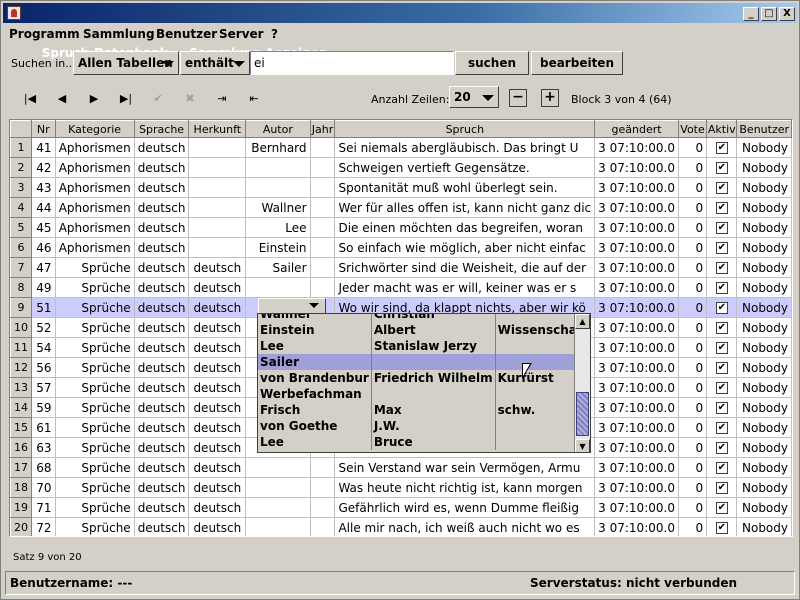  I want to click on search-input: ei, so click(352, 63).